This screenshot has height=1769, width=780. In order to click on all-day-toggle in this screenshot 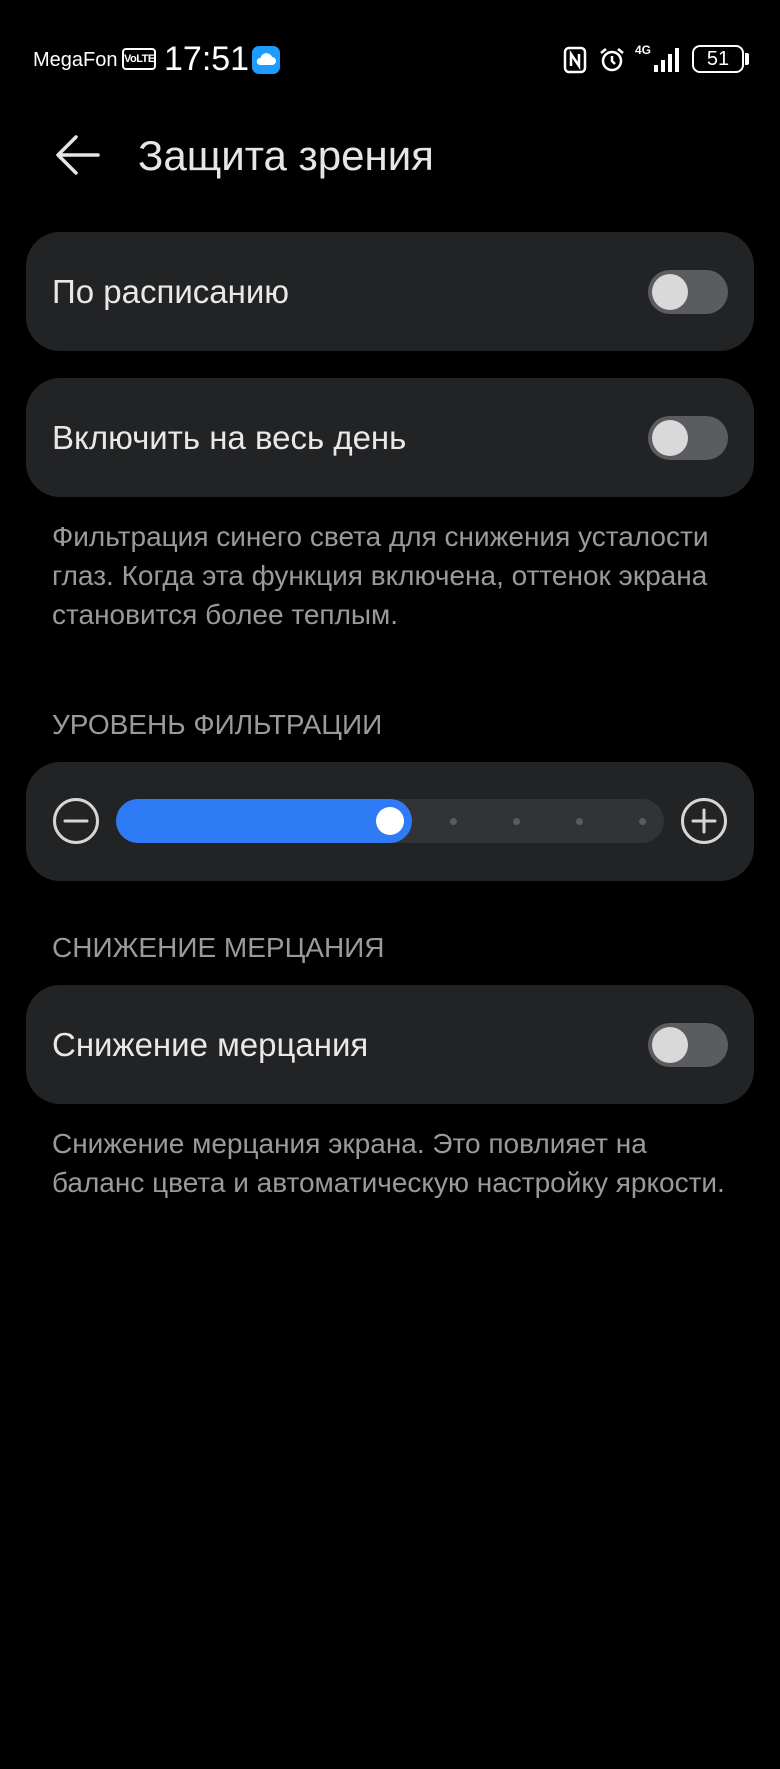, I will do `click(688, 438)`.